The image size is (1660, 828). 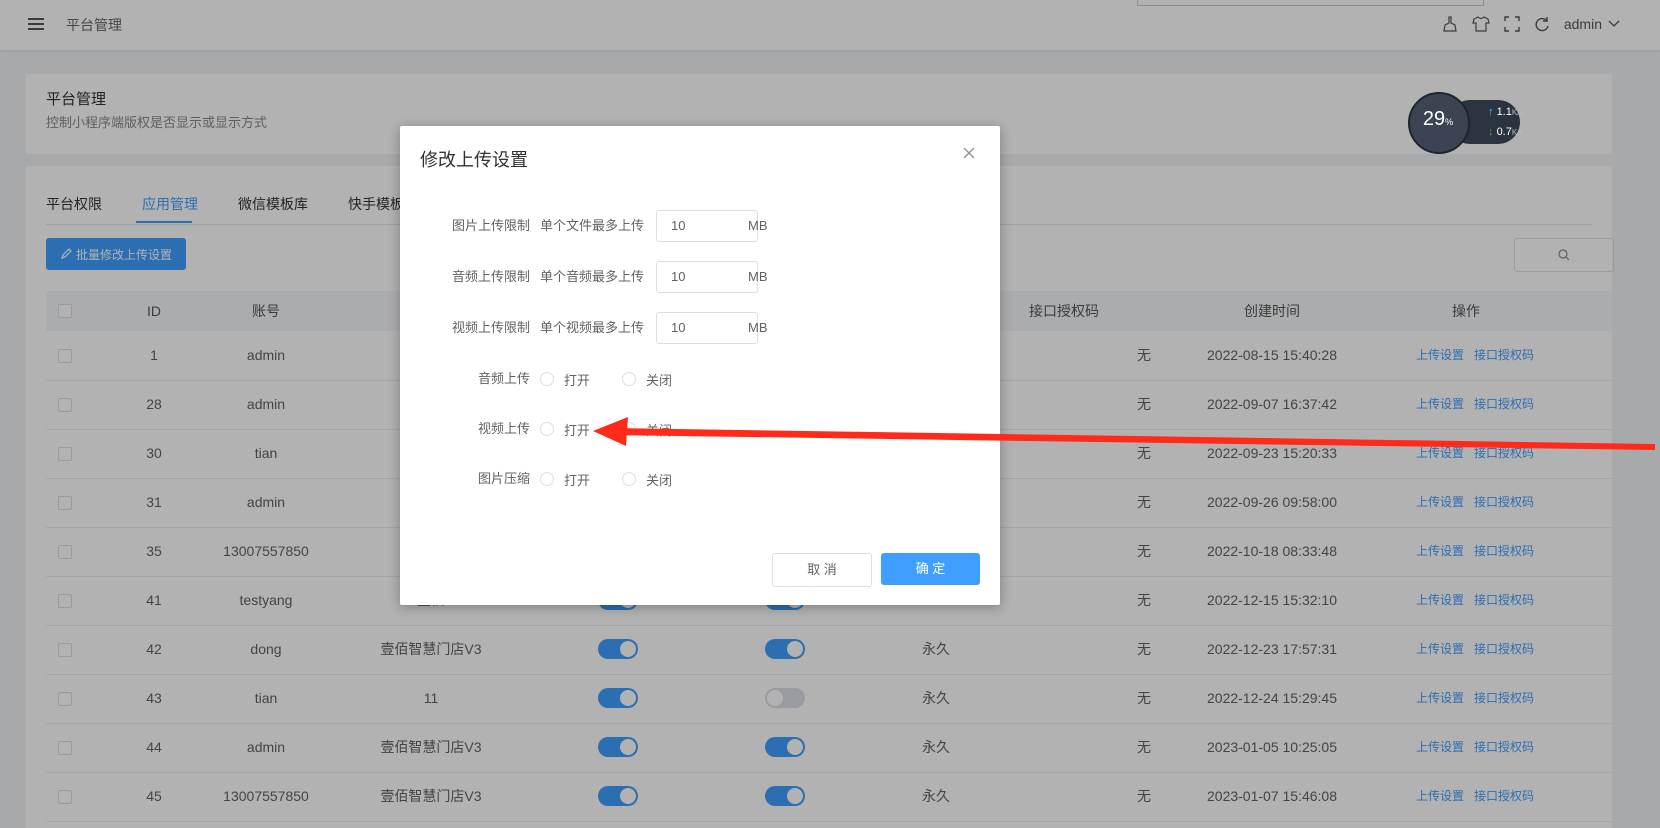 I want to click on usage-percent-value: 29, so click(x=1434, y=119).